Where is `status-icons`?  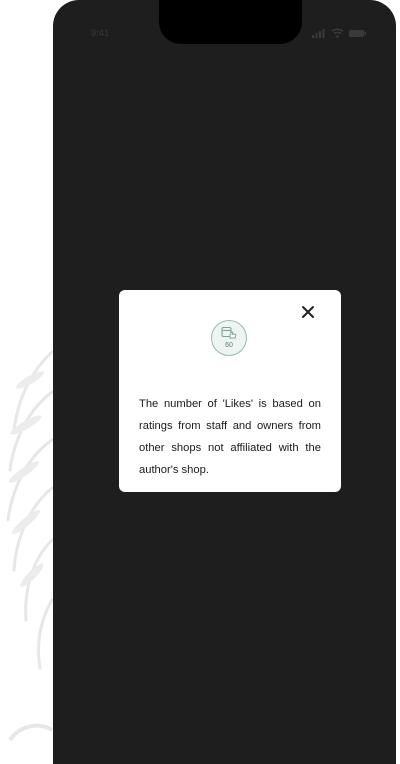 status-icons is located at coordinates (339, 33).